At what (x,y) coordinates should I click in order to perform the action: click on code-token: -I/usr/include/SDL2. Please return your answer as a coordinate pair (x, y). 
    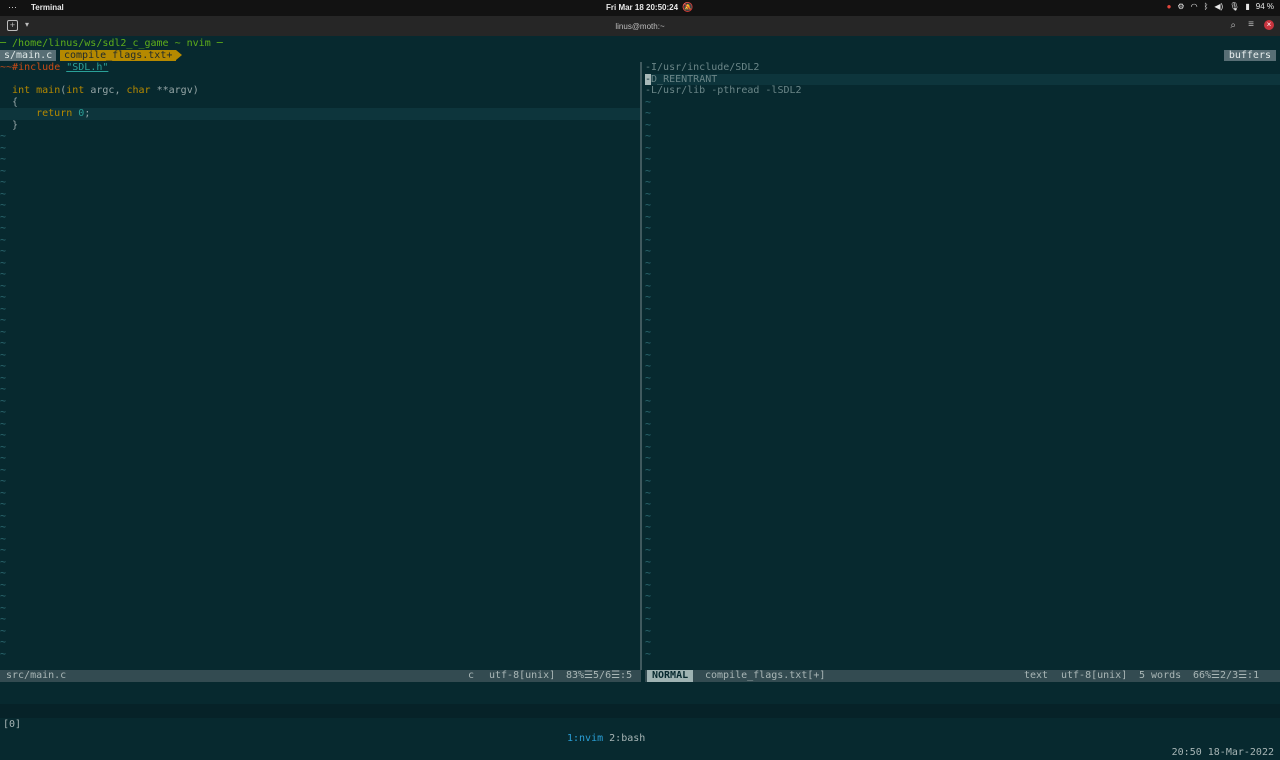
    Looking at the image, I should click on (702, 67).